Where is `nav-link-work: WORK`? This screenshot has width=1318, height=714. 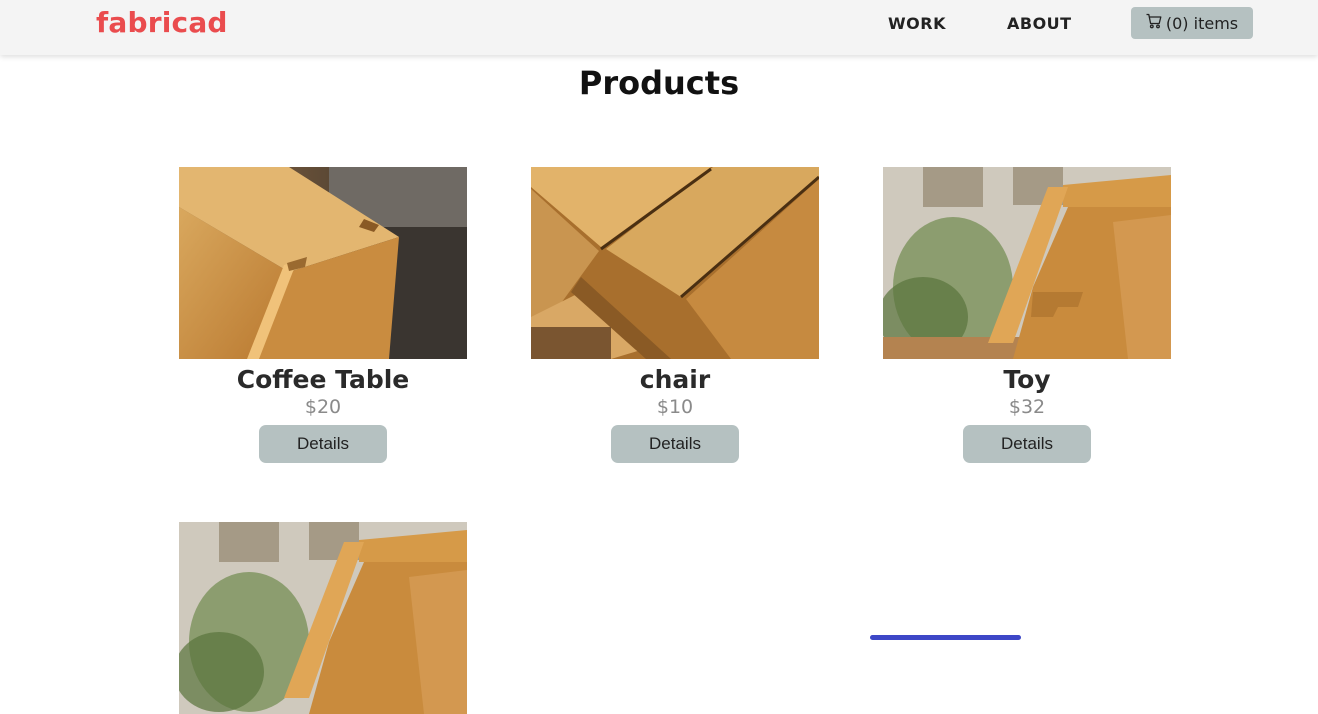 nav-link-work: WORK is located at coordinates (917, 23).